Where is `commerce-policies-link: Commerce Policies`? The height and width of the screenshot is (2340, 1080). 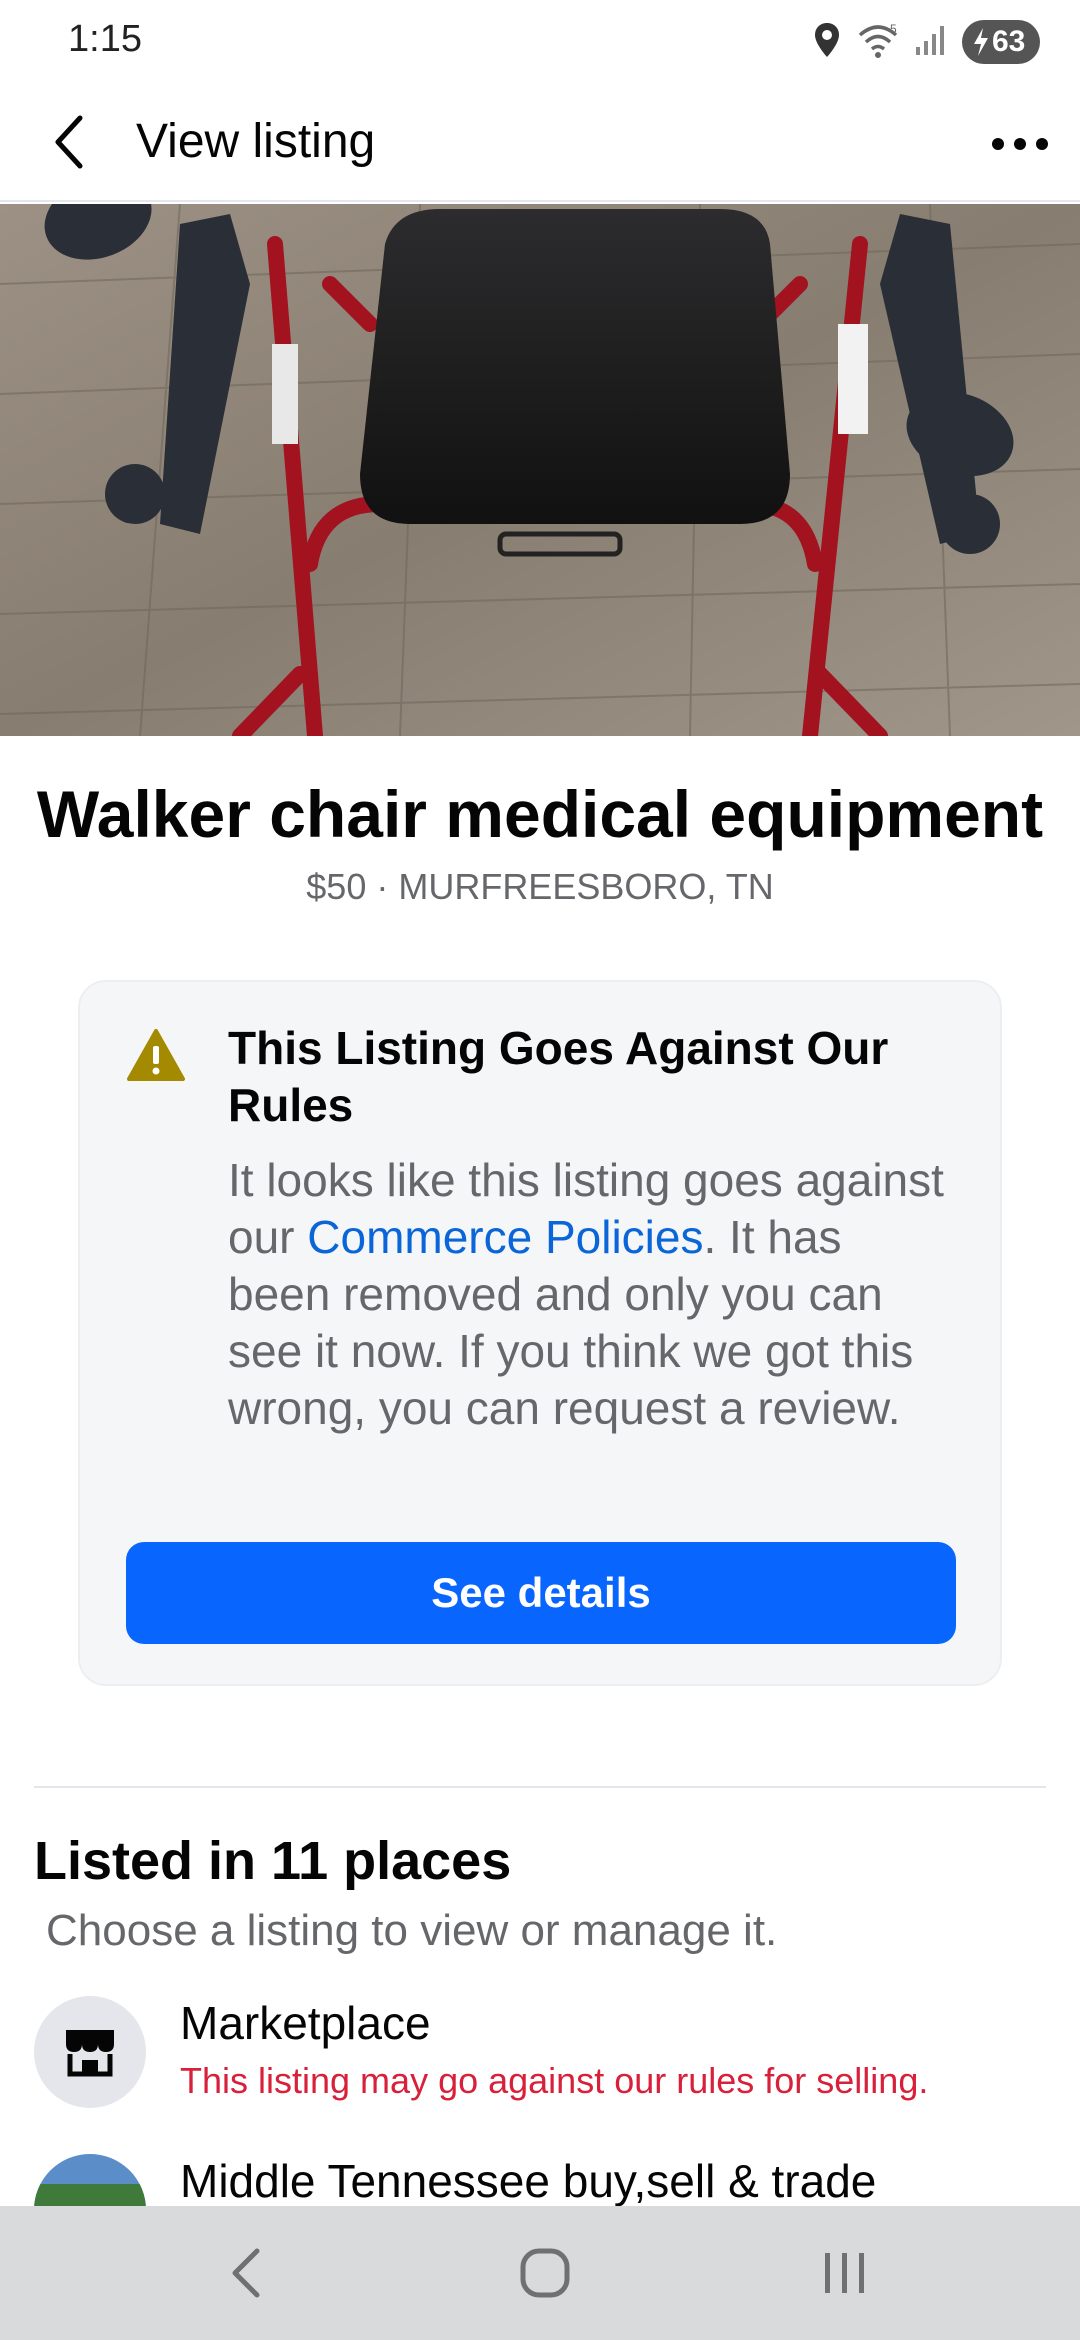
commerce-policies-link: Commerce Policies is located at coordinates (505, 1237).